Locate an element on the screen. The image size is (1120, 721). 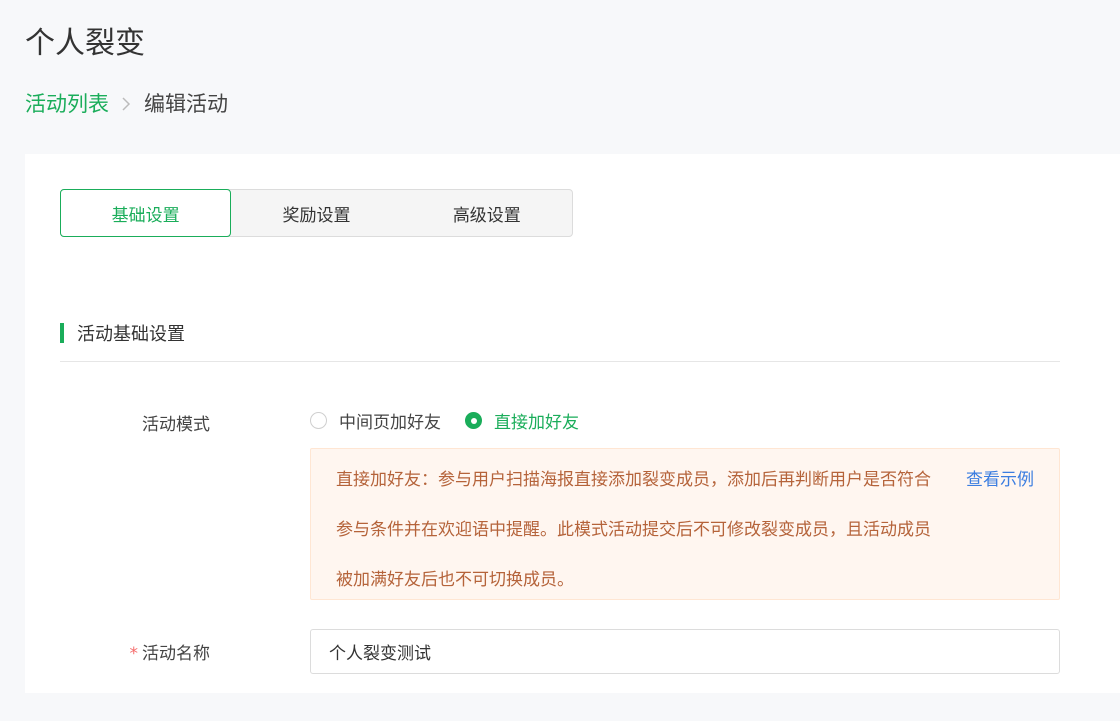
breadcrumb-current: 编辑活动 is located at coordinates (186, 104).